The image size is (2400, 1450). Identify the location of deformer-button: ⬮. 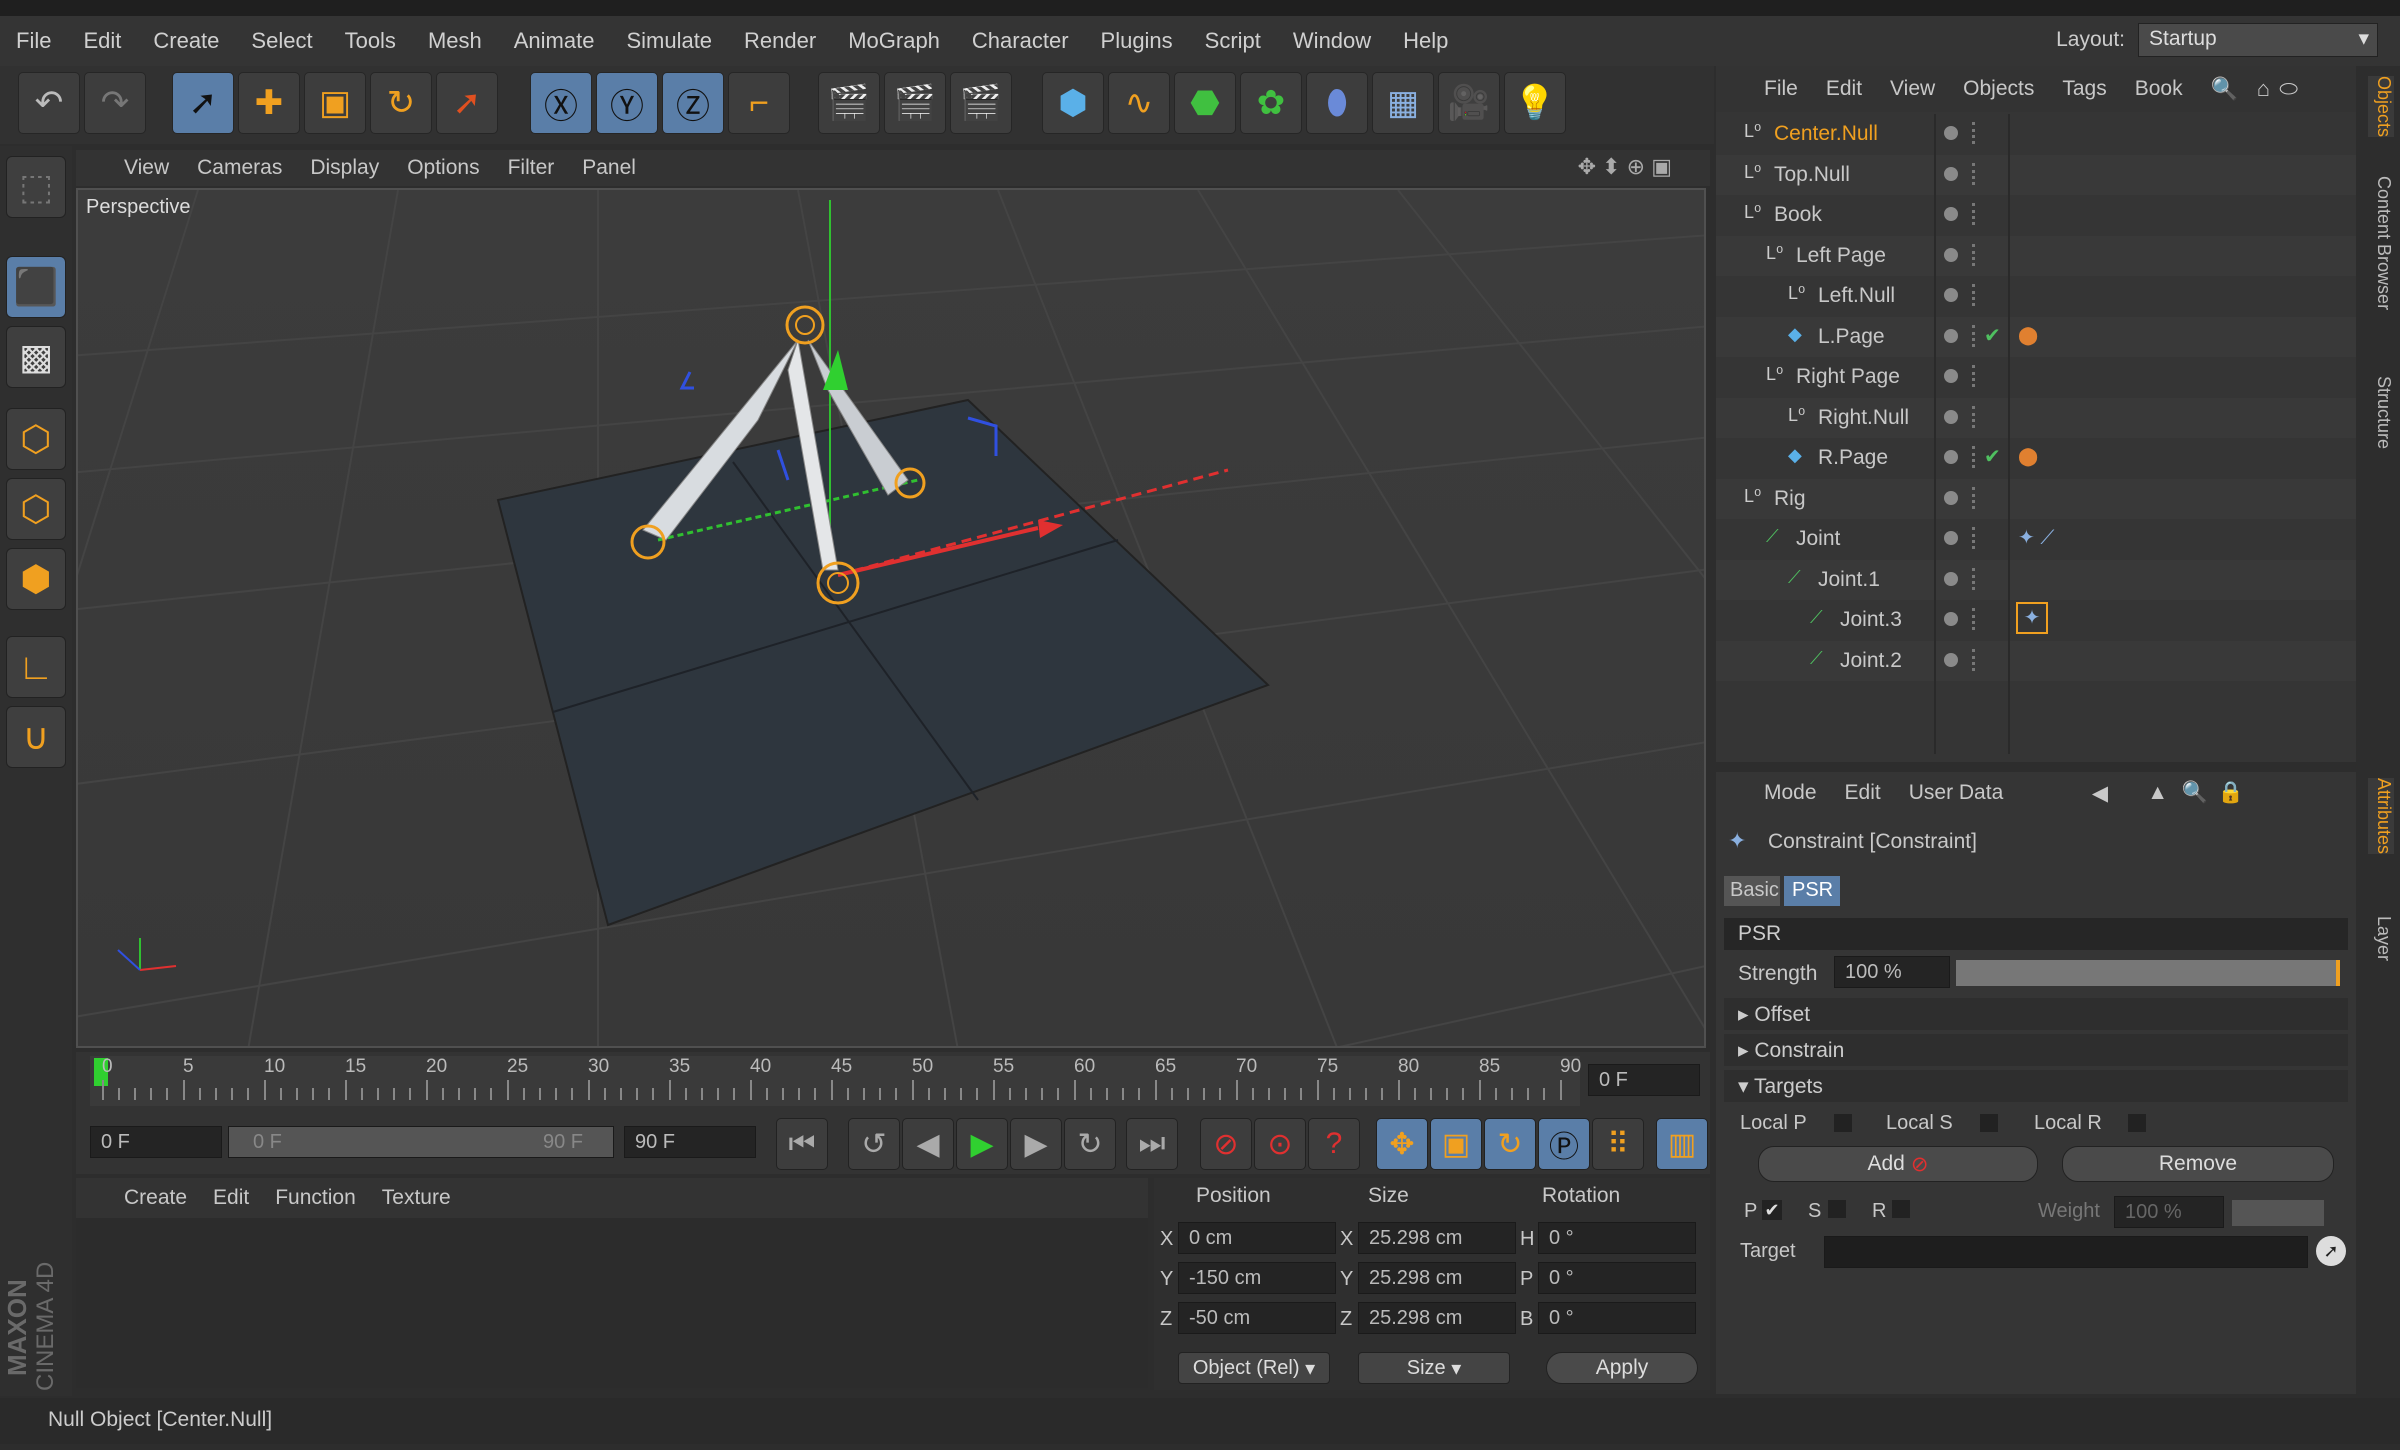
(1337, 103).